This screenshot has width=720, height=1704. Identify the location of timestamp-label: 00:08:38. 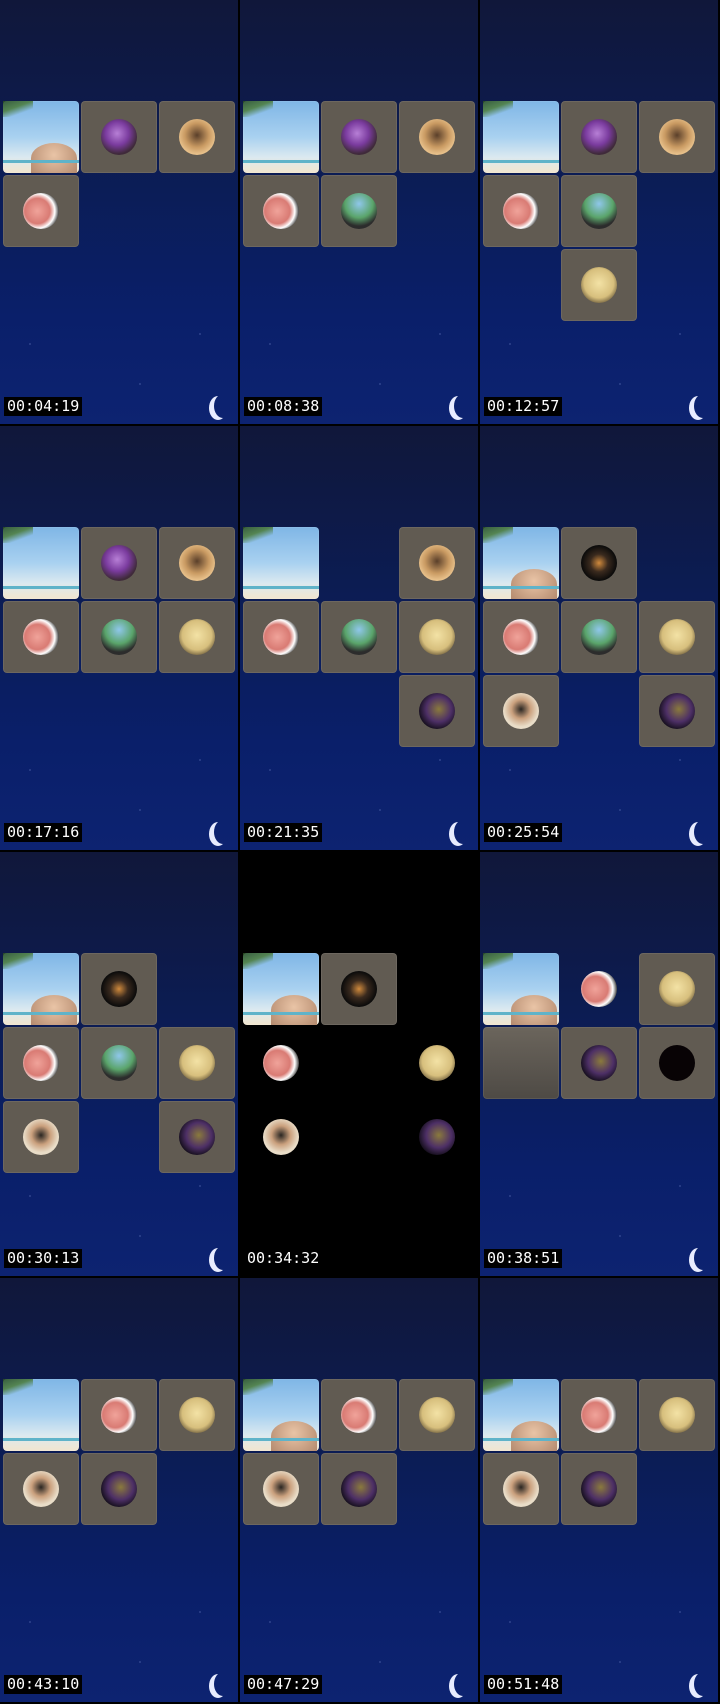
(283, 406).